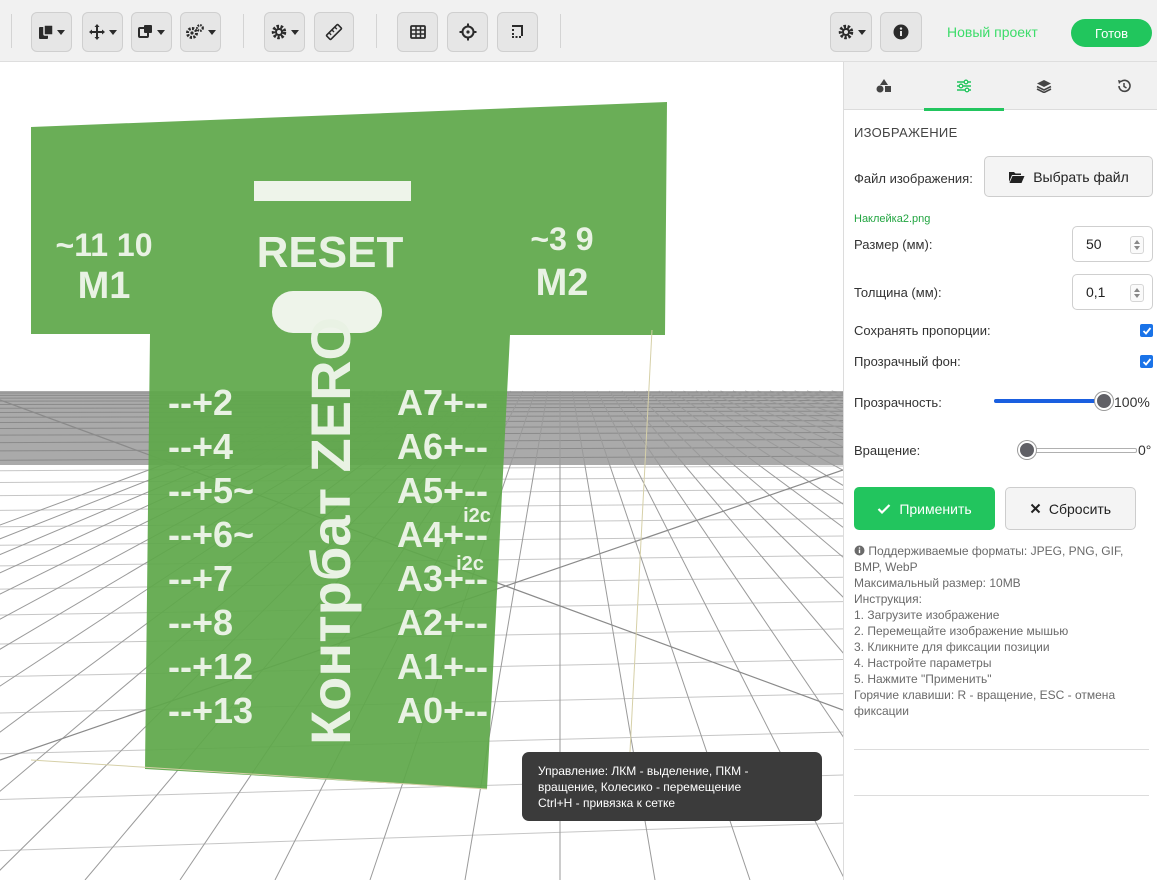 The height and width of the screenshot is (880, 1157). Describe the element at coordinates (952, 647) in the screenshot. I see `info-line: 3. Кликните для фиксации позиции` at that location.